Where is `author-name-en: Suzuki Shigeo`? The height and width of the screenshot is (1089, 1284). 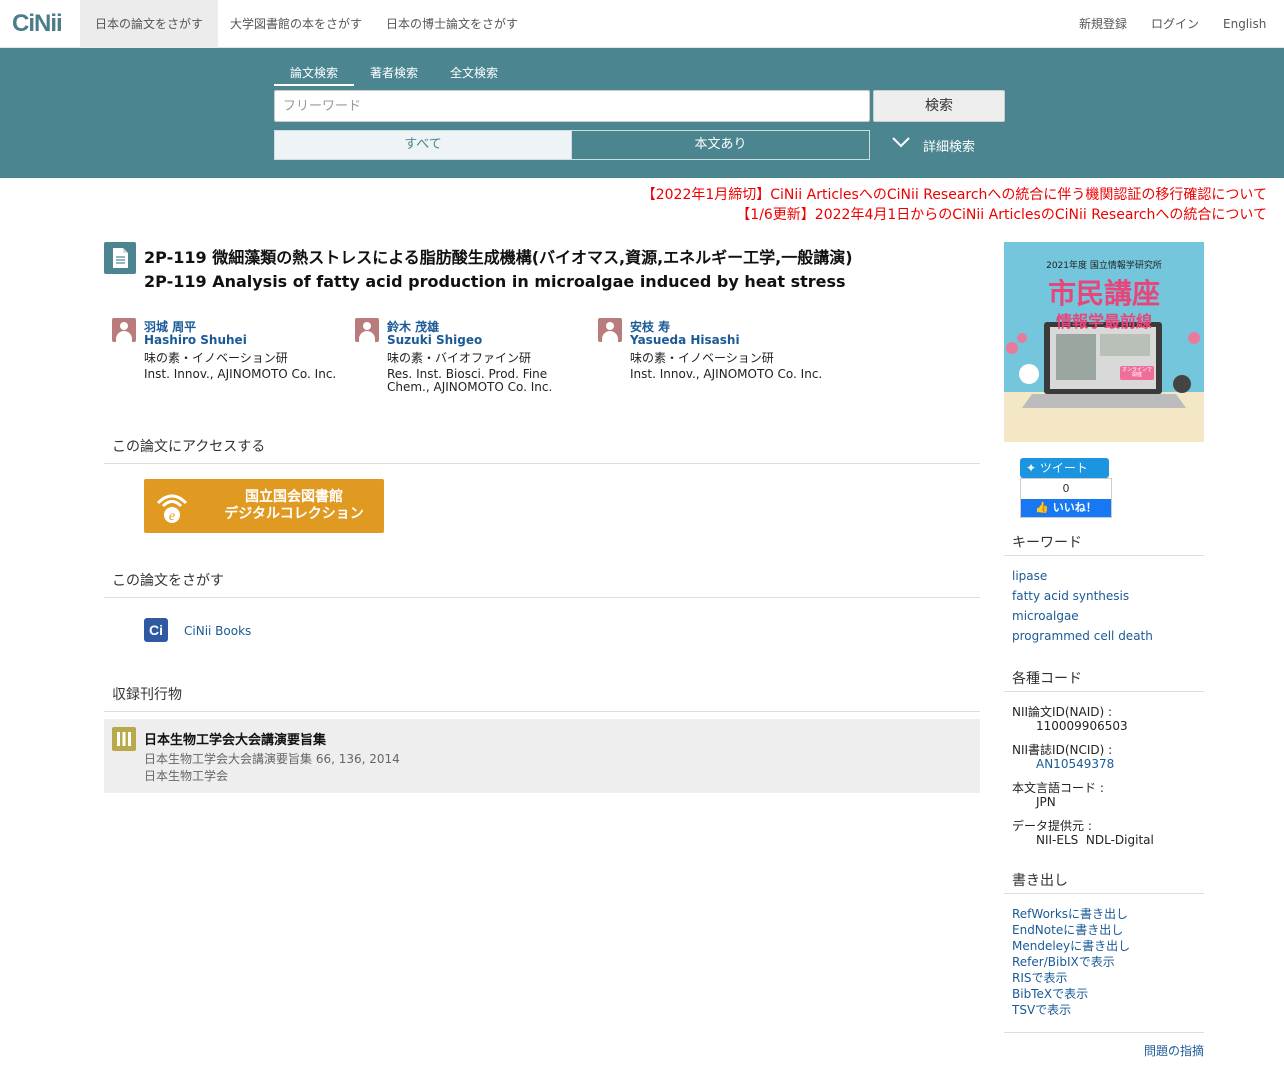
author-name-en: Suzuki Shigeo is located at coordinates (434, 340).